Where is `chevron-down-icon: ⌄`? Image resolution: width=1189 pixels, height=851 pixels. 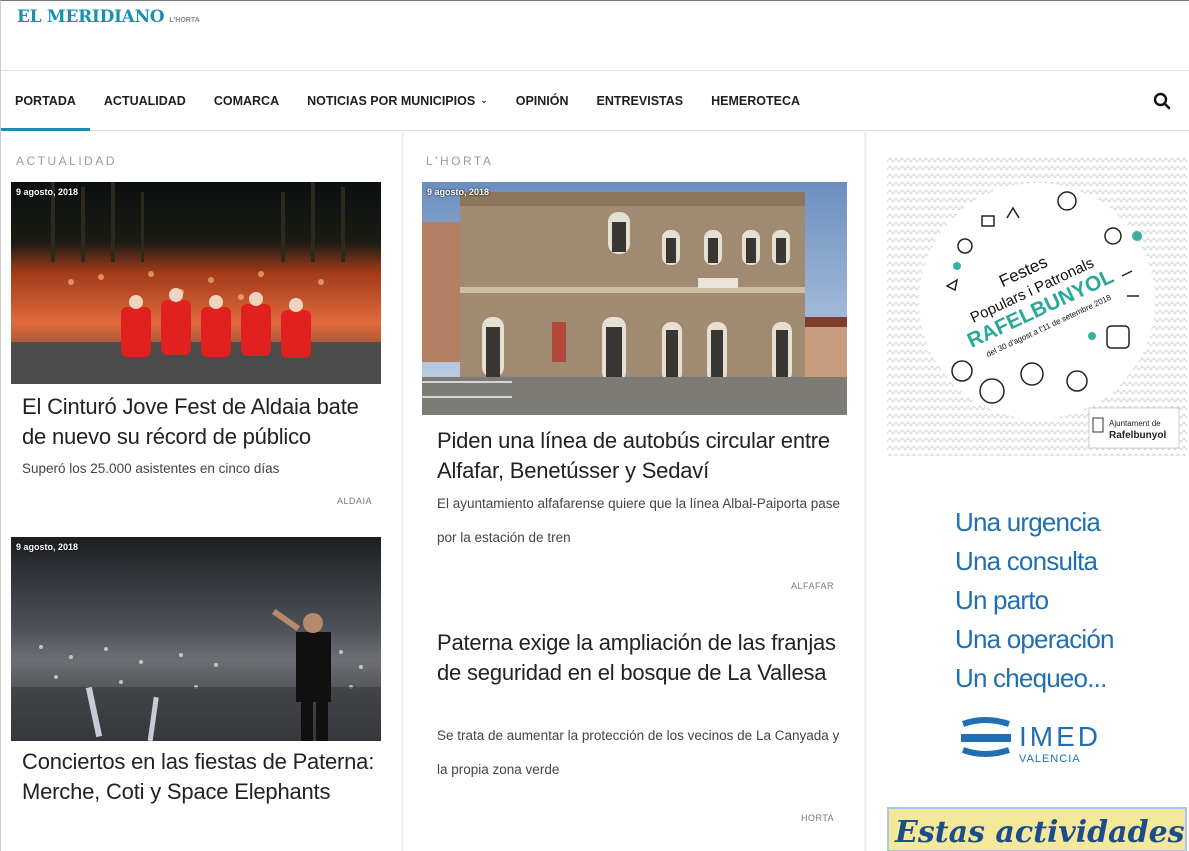
chevron-down-icon: ⌄ is located at coordinates (484, 100).